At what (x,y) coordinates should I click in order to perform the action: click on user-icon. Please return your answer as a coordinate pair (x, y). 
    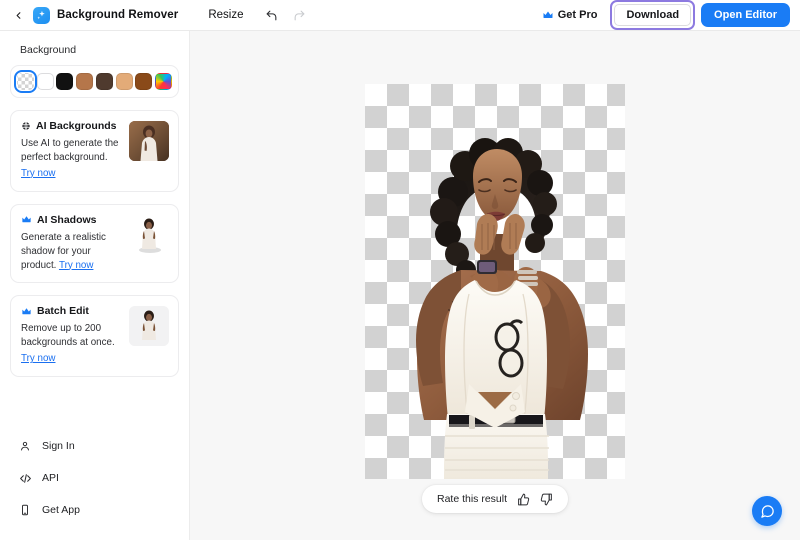
    Looking at the image, I should click on (25, 446).